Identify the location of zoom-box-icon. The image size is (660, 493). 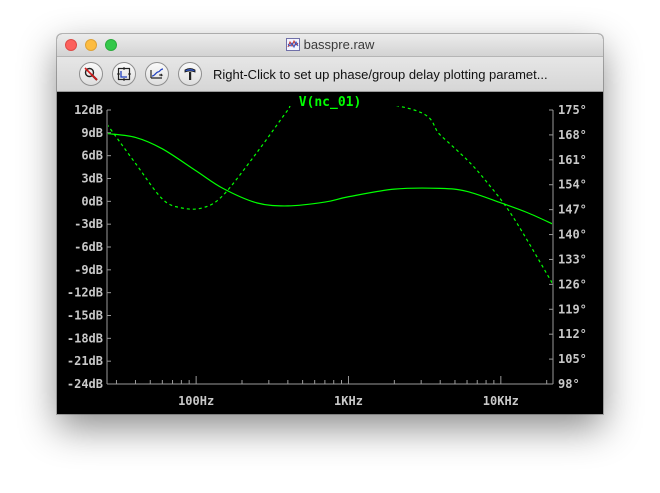
(124, 74).